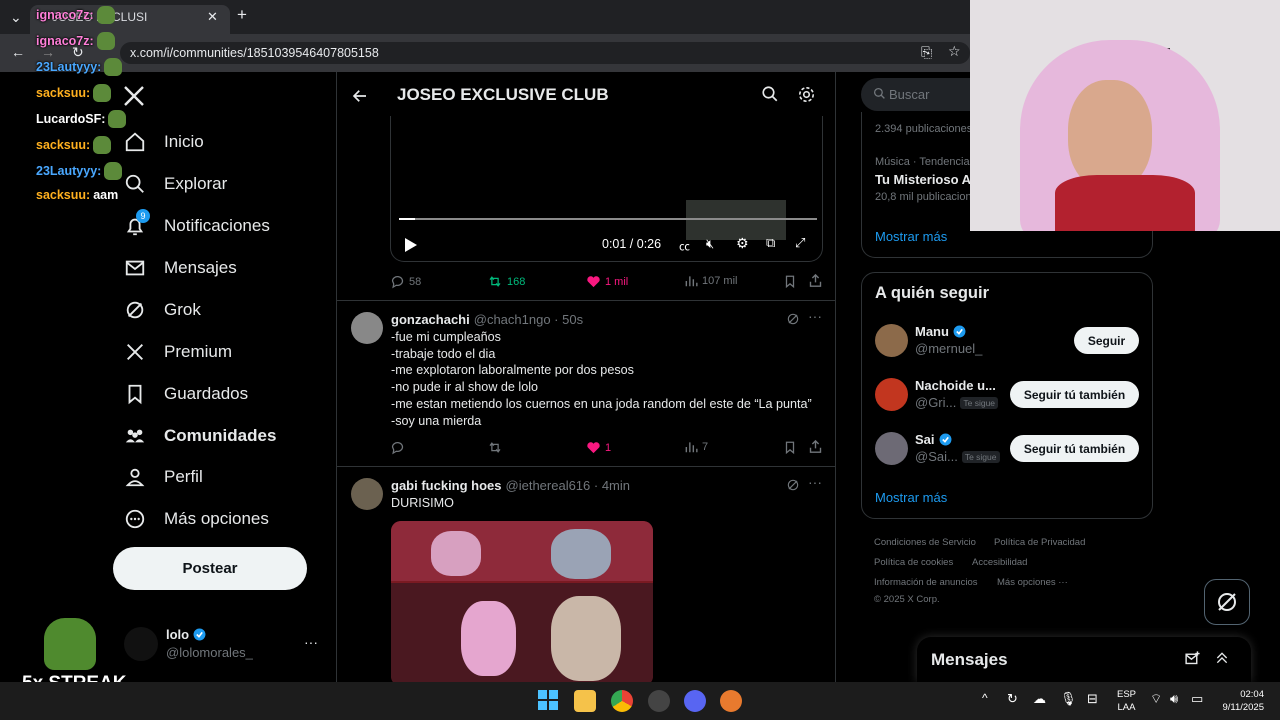 The width and height of the screenshot is (1280, 720). What do you see at coordinates (622, 701) in the screenshot?
I see `chrome-icon` at bounding box center [622, 701].